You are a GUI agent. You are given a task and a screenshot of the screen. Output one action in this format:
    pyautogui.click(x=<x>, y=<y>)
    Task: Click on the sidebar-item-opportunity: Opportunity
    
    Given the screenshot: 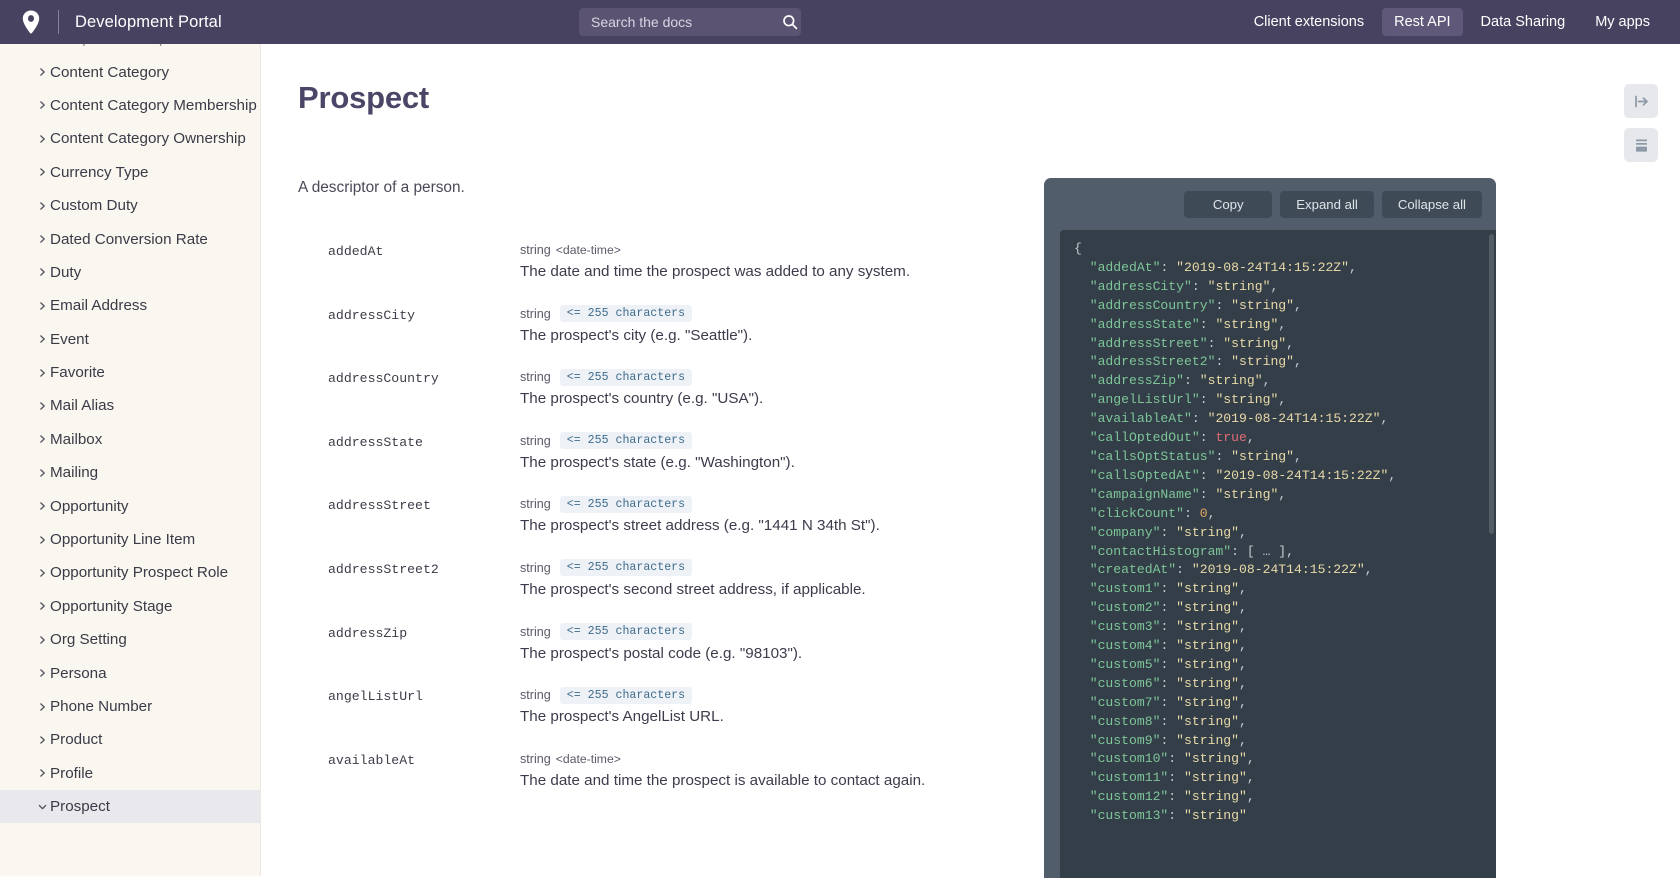 What is the action you would take?
    pyautogui.click(x=130, y=505)
    